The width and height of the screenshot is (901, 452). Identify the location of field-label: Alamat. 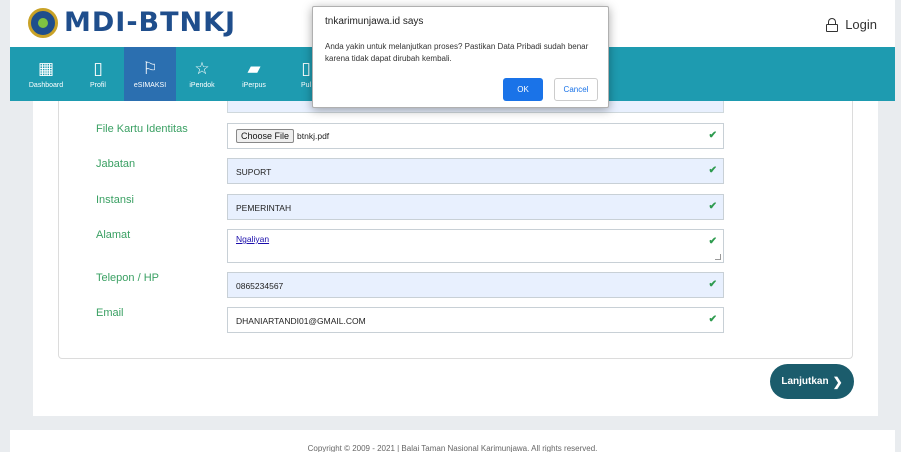
(113, 235).